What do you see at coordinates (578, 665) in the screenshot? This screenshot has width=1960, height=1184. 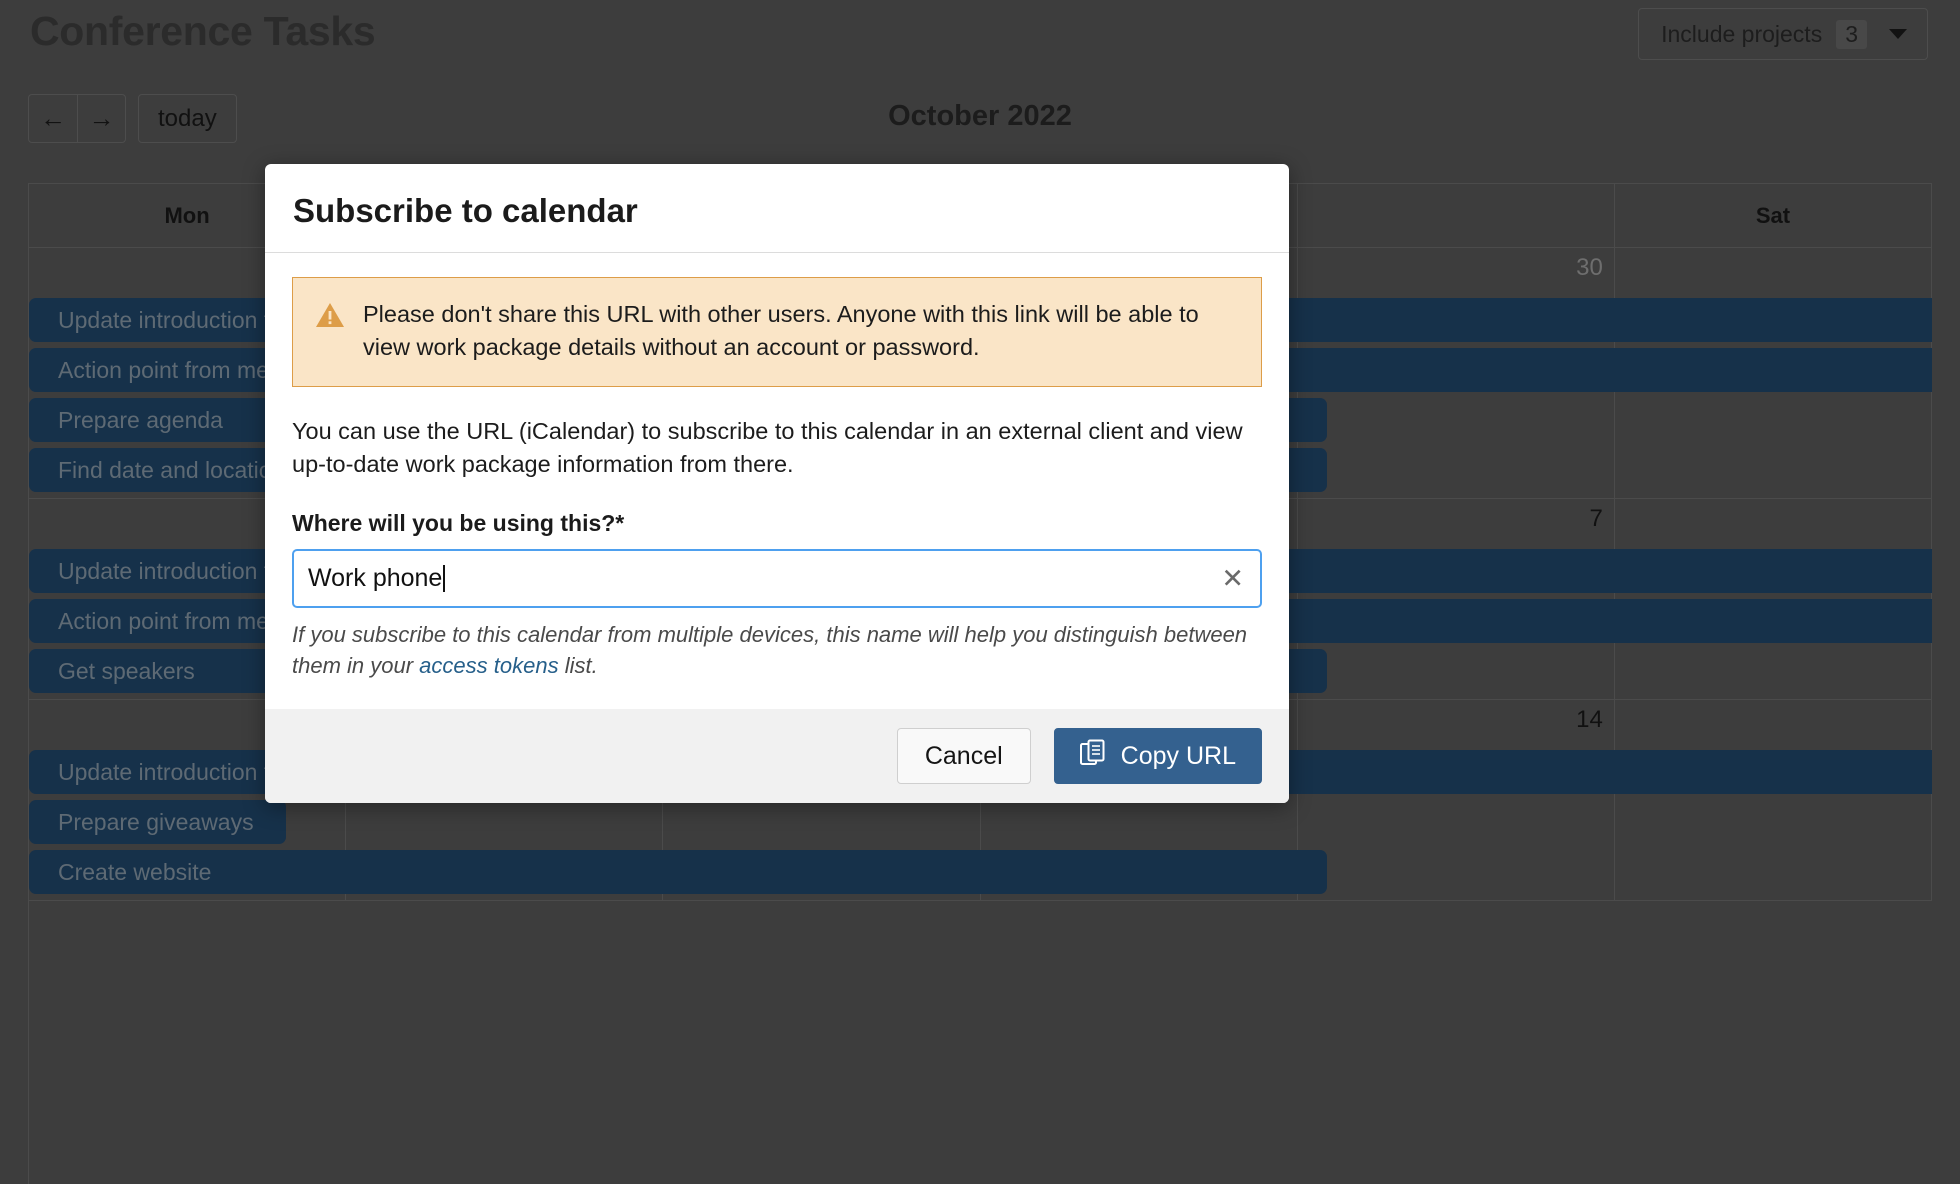 I see `help-text-after: list.` at bounding box center [578, 665].